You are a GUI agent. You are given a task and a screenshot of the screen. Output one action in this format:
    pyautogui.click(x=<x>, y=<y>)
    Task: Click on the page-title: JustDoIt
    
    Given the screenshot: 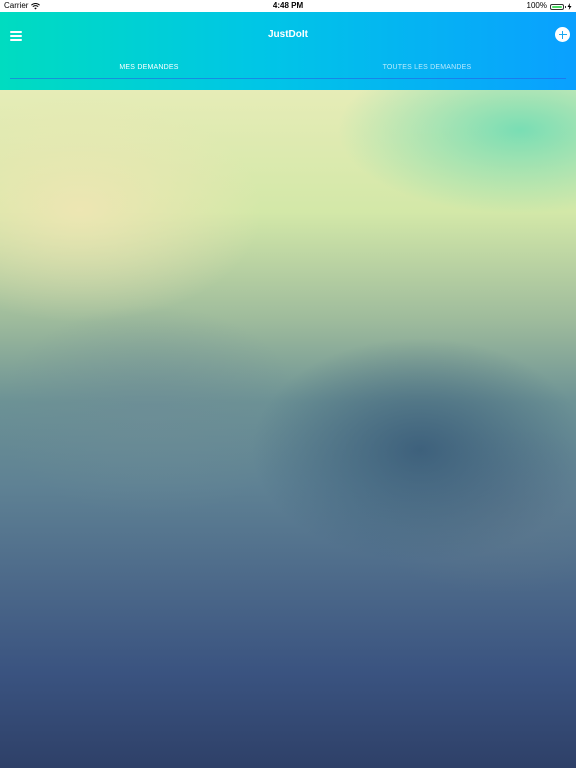 What is the action you would take?
    pyautogui.click(x=288, y=34)
    